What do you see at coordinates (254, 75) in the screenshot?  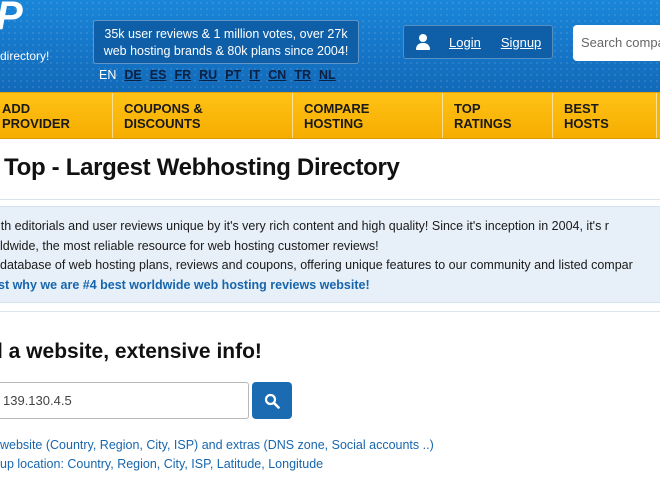 I see `lang-it: IT` at bounding box center [254, 75].